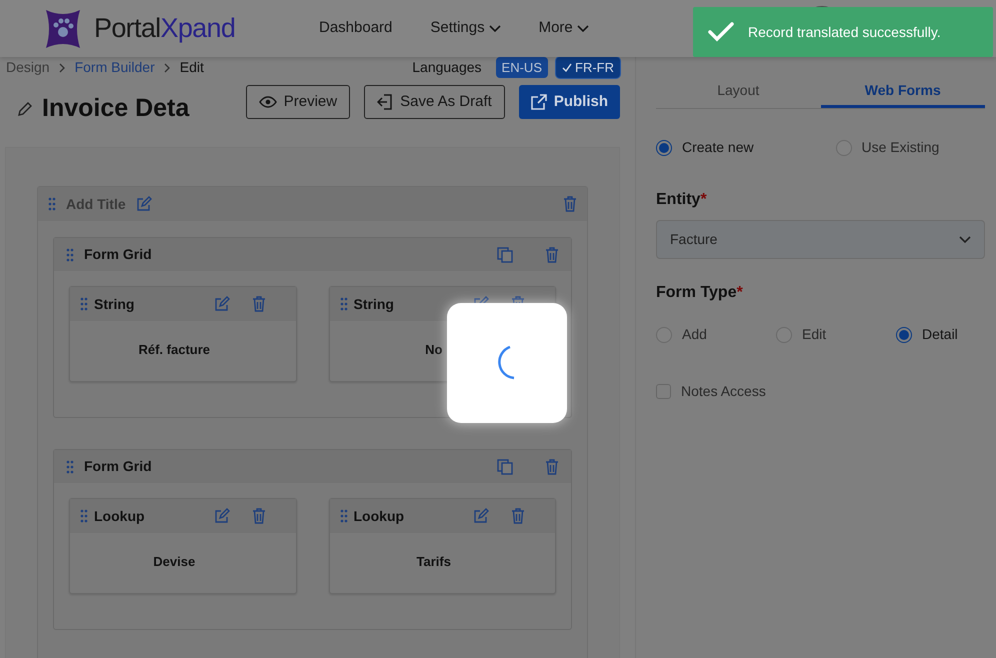 This screenshot has width=996, height=658. I want to click on language-tag: FR-FR, so click(588, 67).